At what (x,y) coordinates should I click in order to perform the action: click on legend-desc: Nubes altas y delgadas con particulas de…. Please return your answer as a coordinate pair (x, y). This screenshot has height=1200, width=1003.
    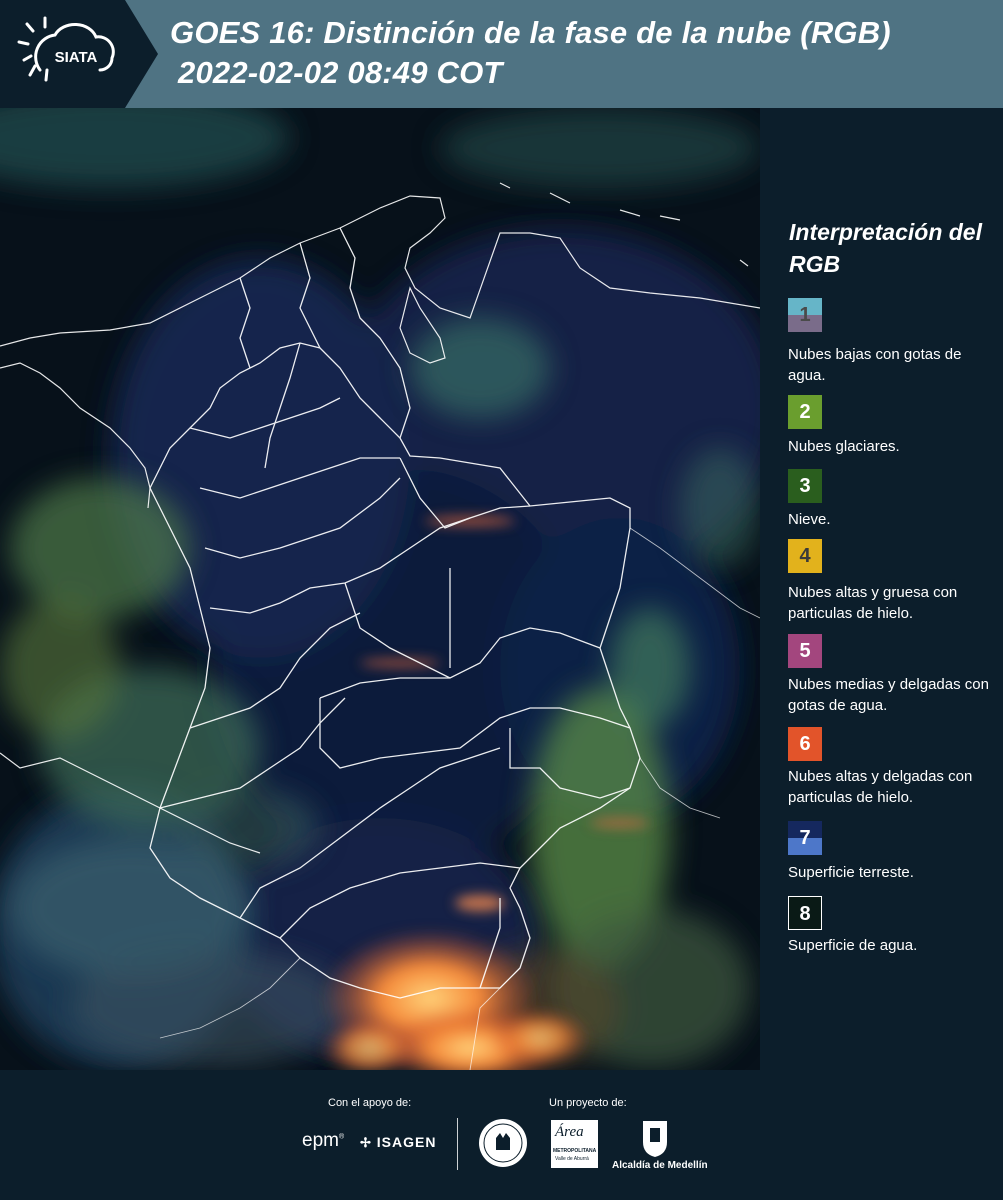
    Looking at the image, I should click on (880, 787).